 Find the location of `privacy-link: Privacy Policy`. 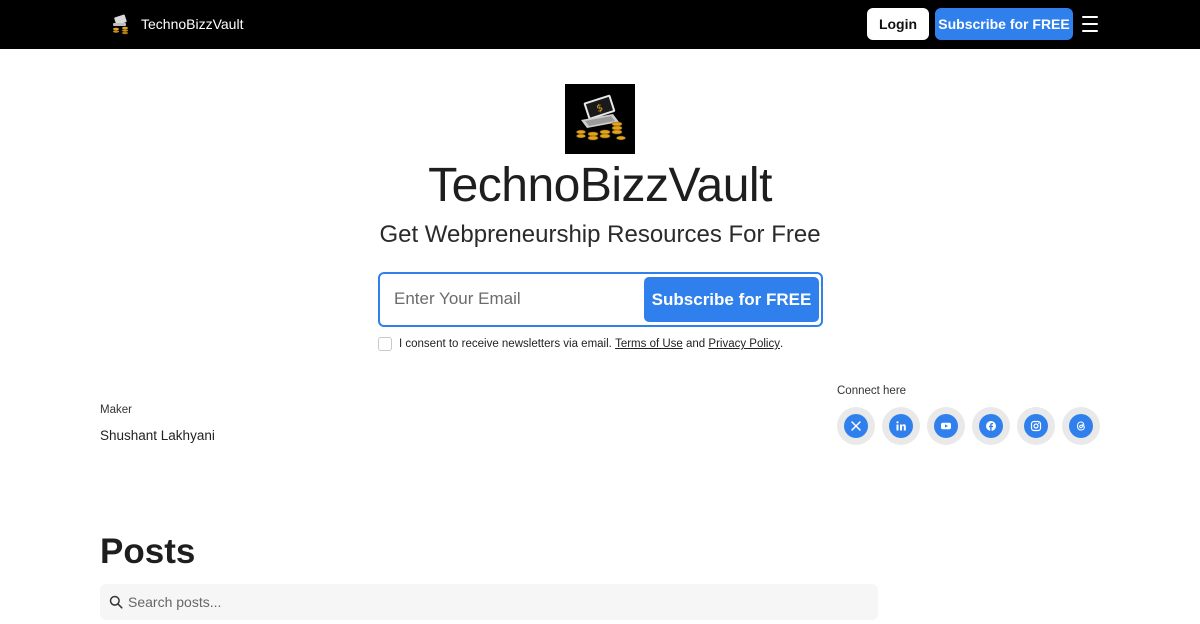

privacy-link: Privacy Policy is located at coordinates (744, 344).